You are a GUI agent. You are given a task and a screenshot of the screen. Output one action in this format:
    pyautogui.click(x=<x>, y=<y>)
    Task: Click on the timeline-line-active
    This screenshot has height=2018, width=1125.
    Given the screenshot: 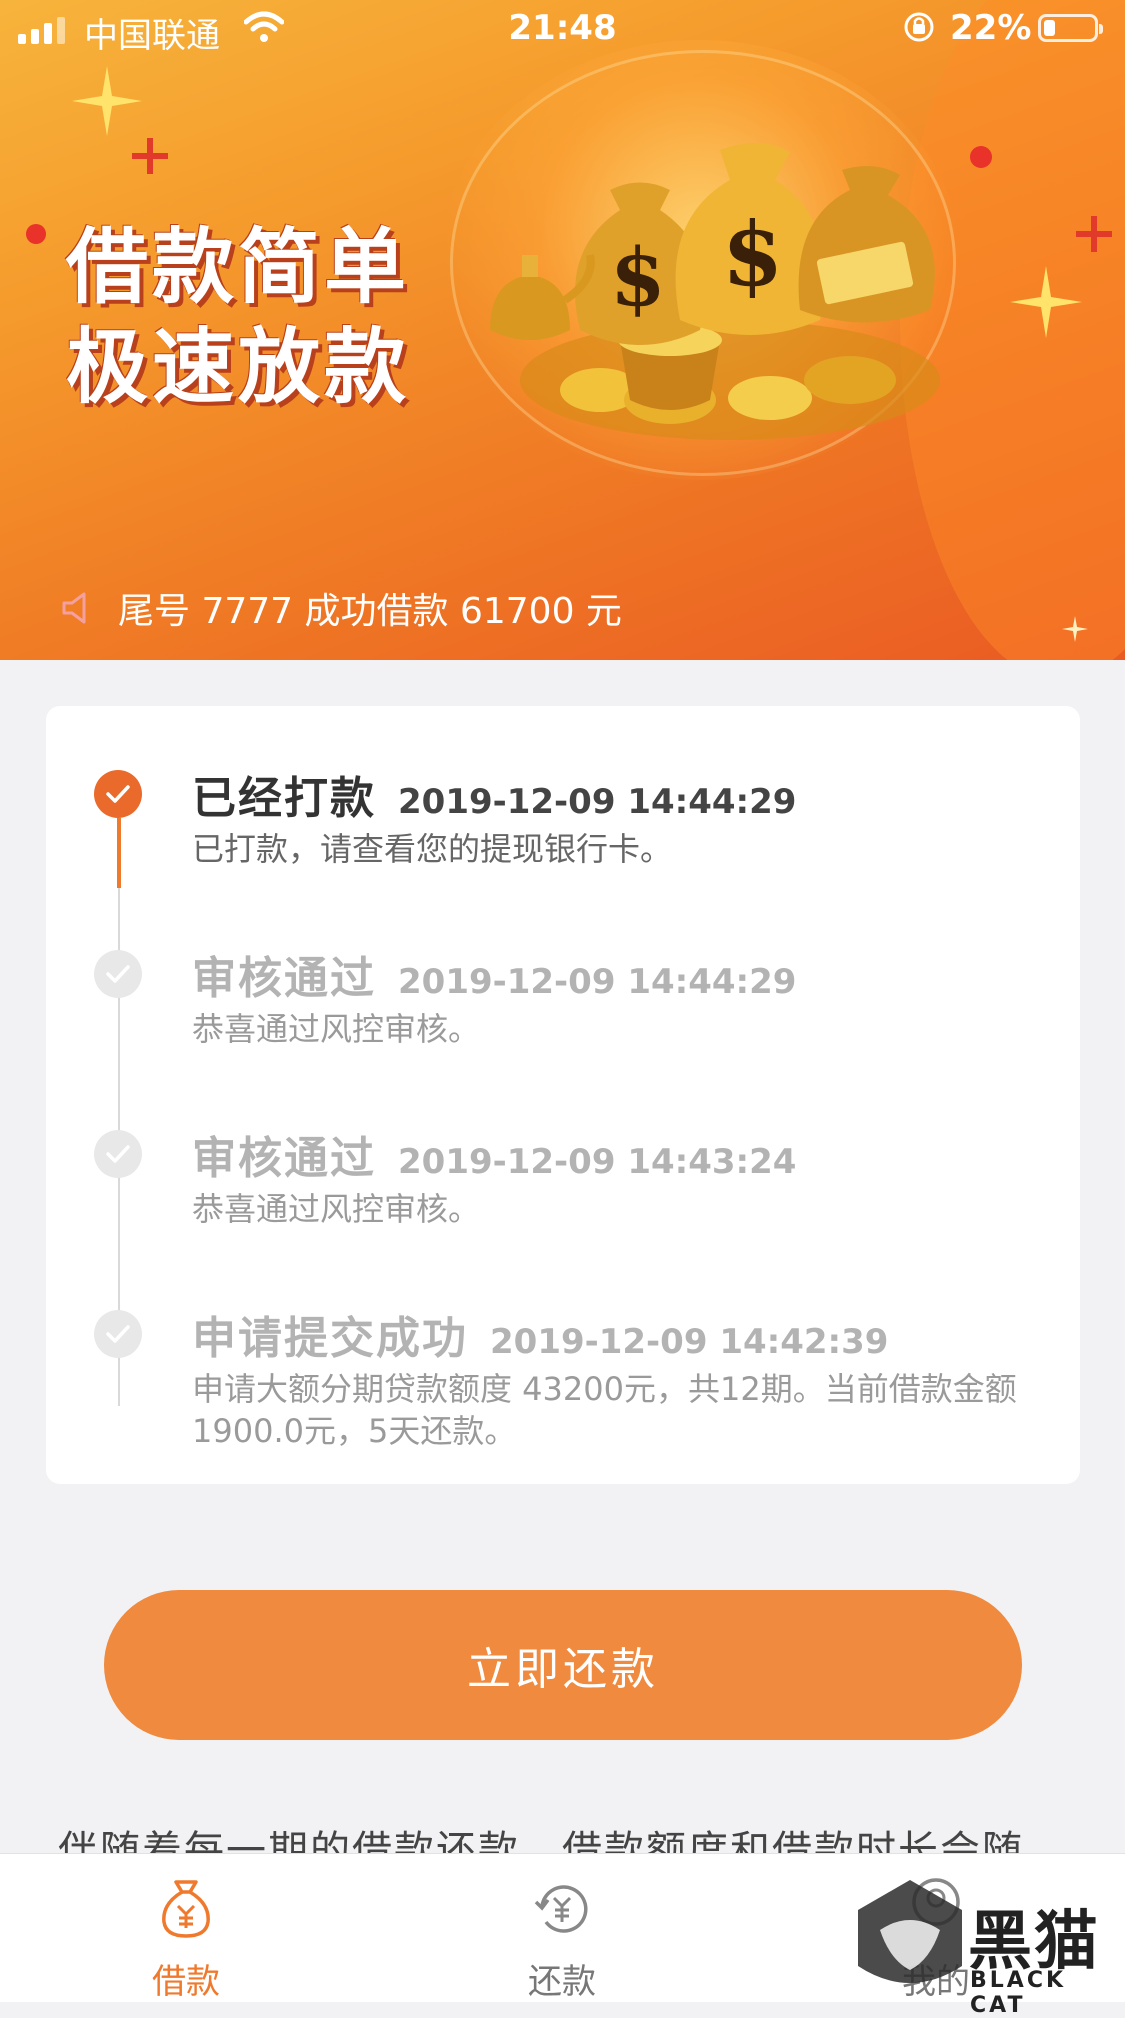 What is the action you would take?
    pyautogui.click(x=119, y=853)
    